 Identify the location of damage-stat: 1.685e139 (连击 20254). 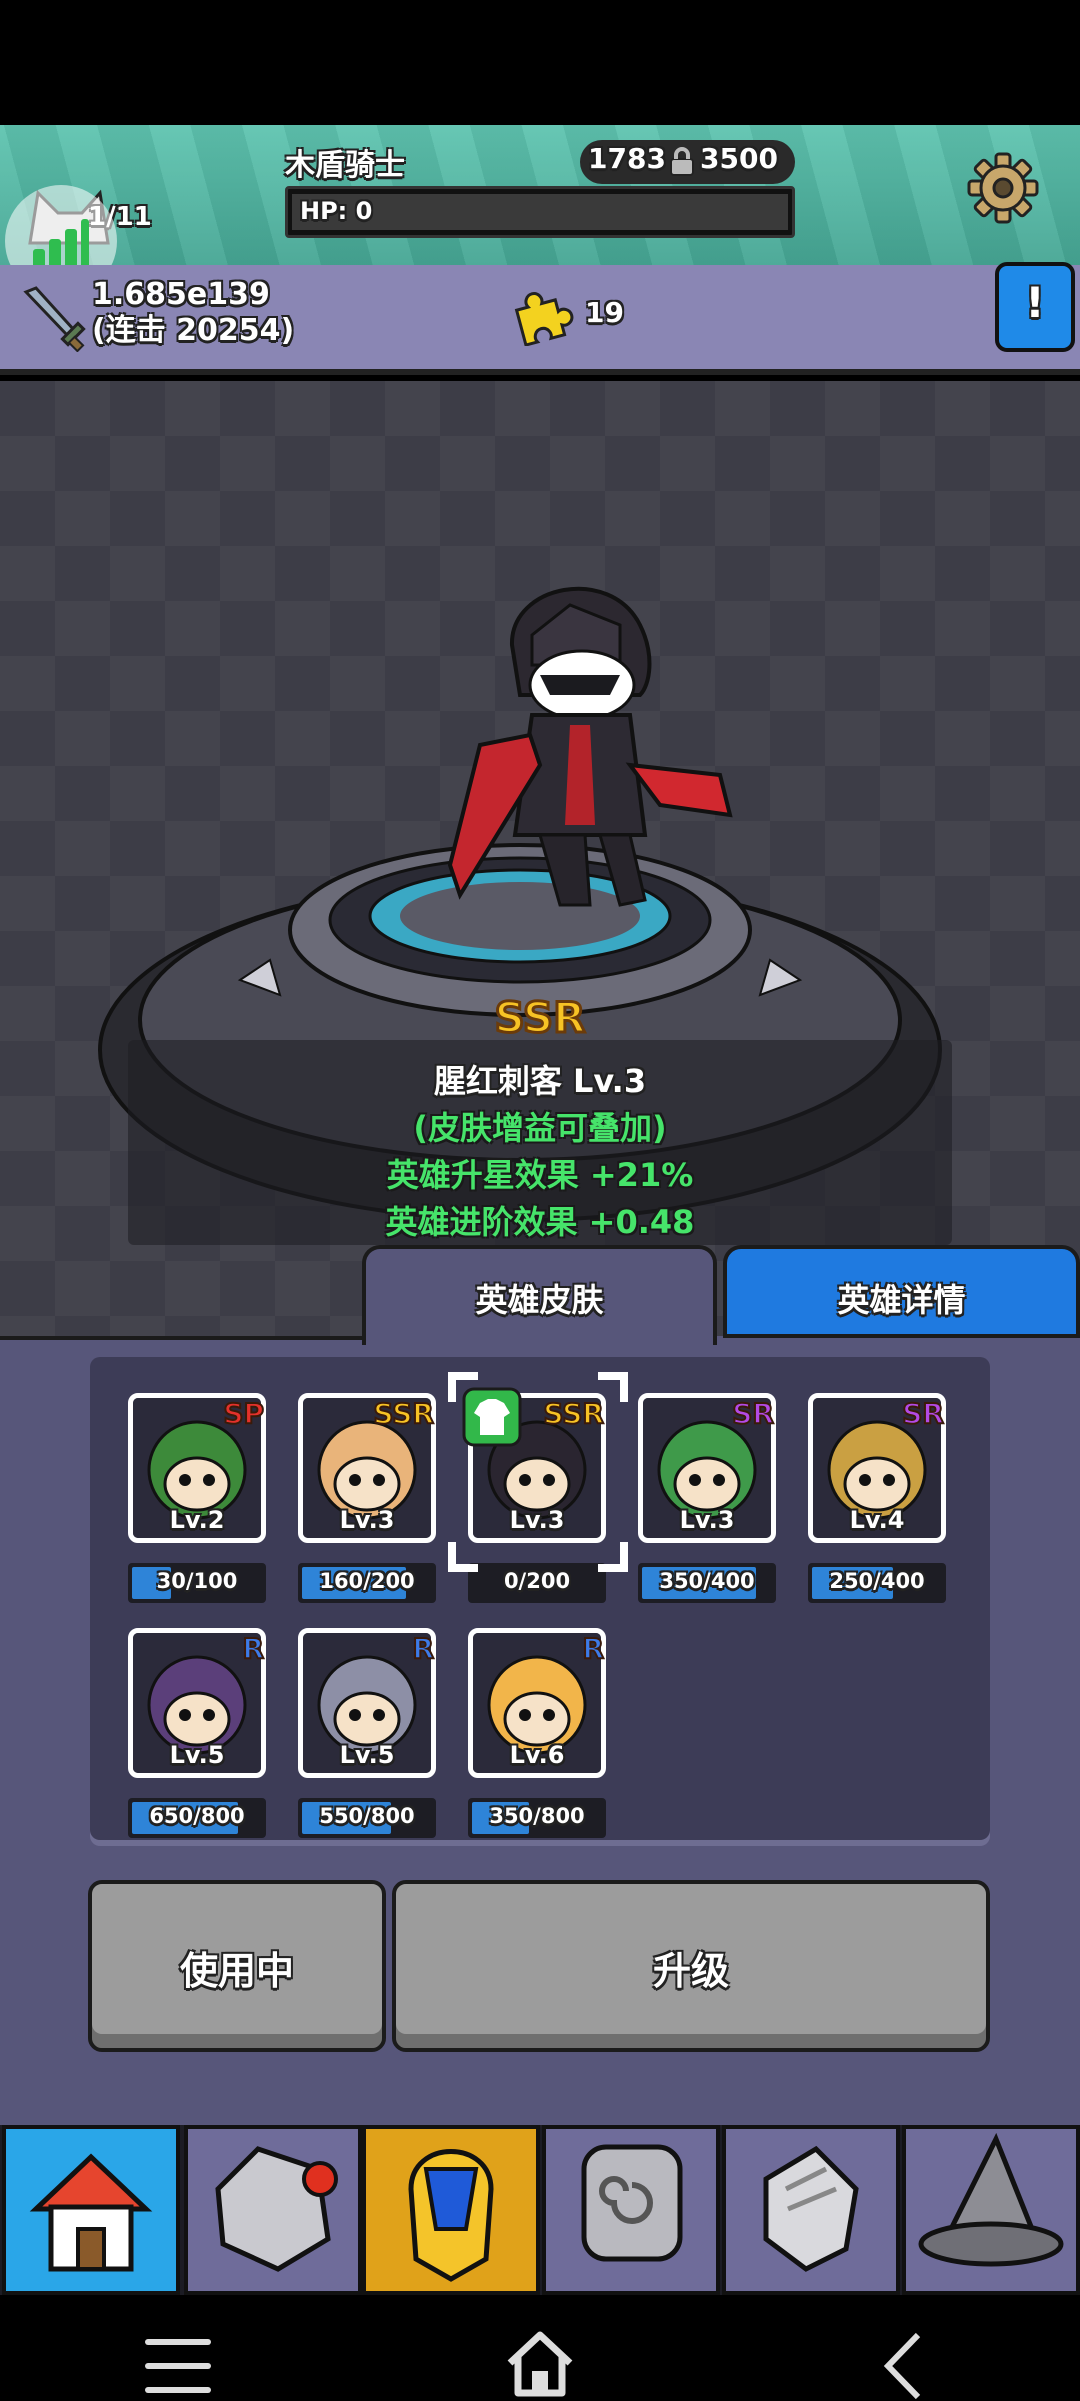
(193, 313).